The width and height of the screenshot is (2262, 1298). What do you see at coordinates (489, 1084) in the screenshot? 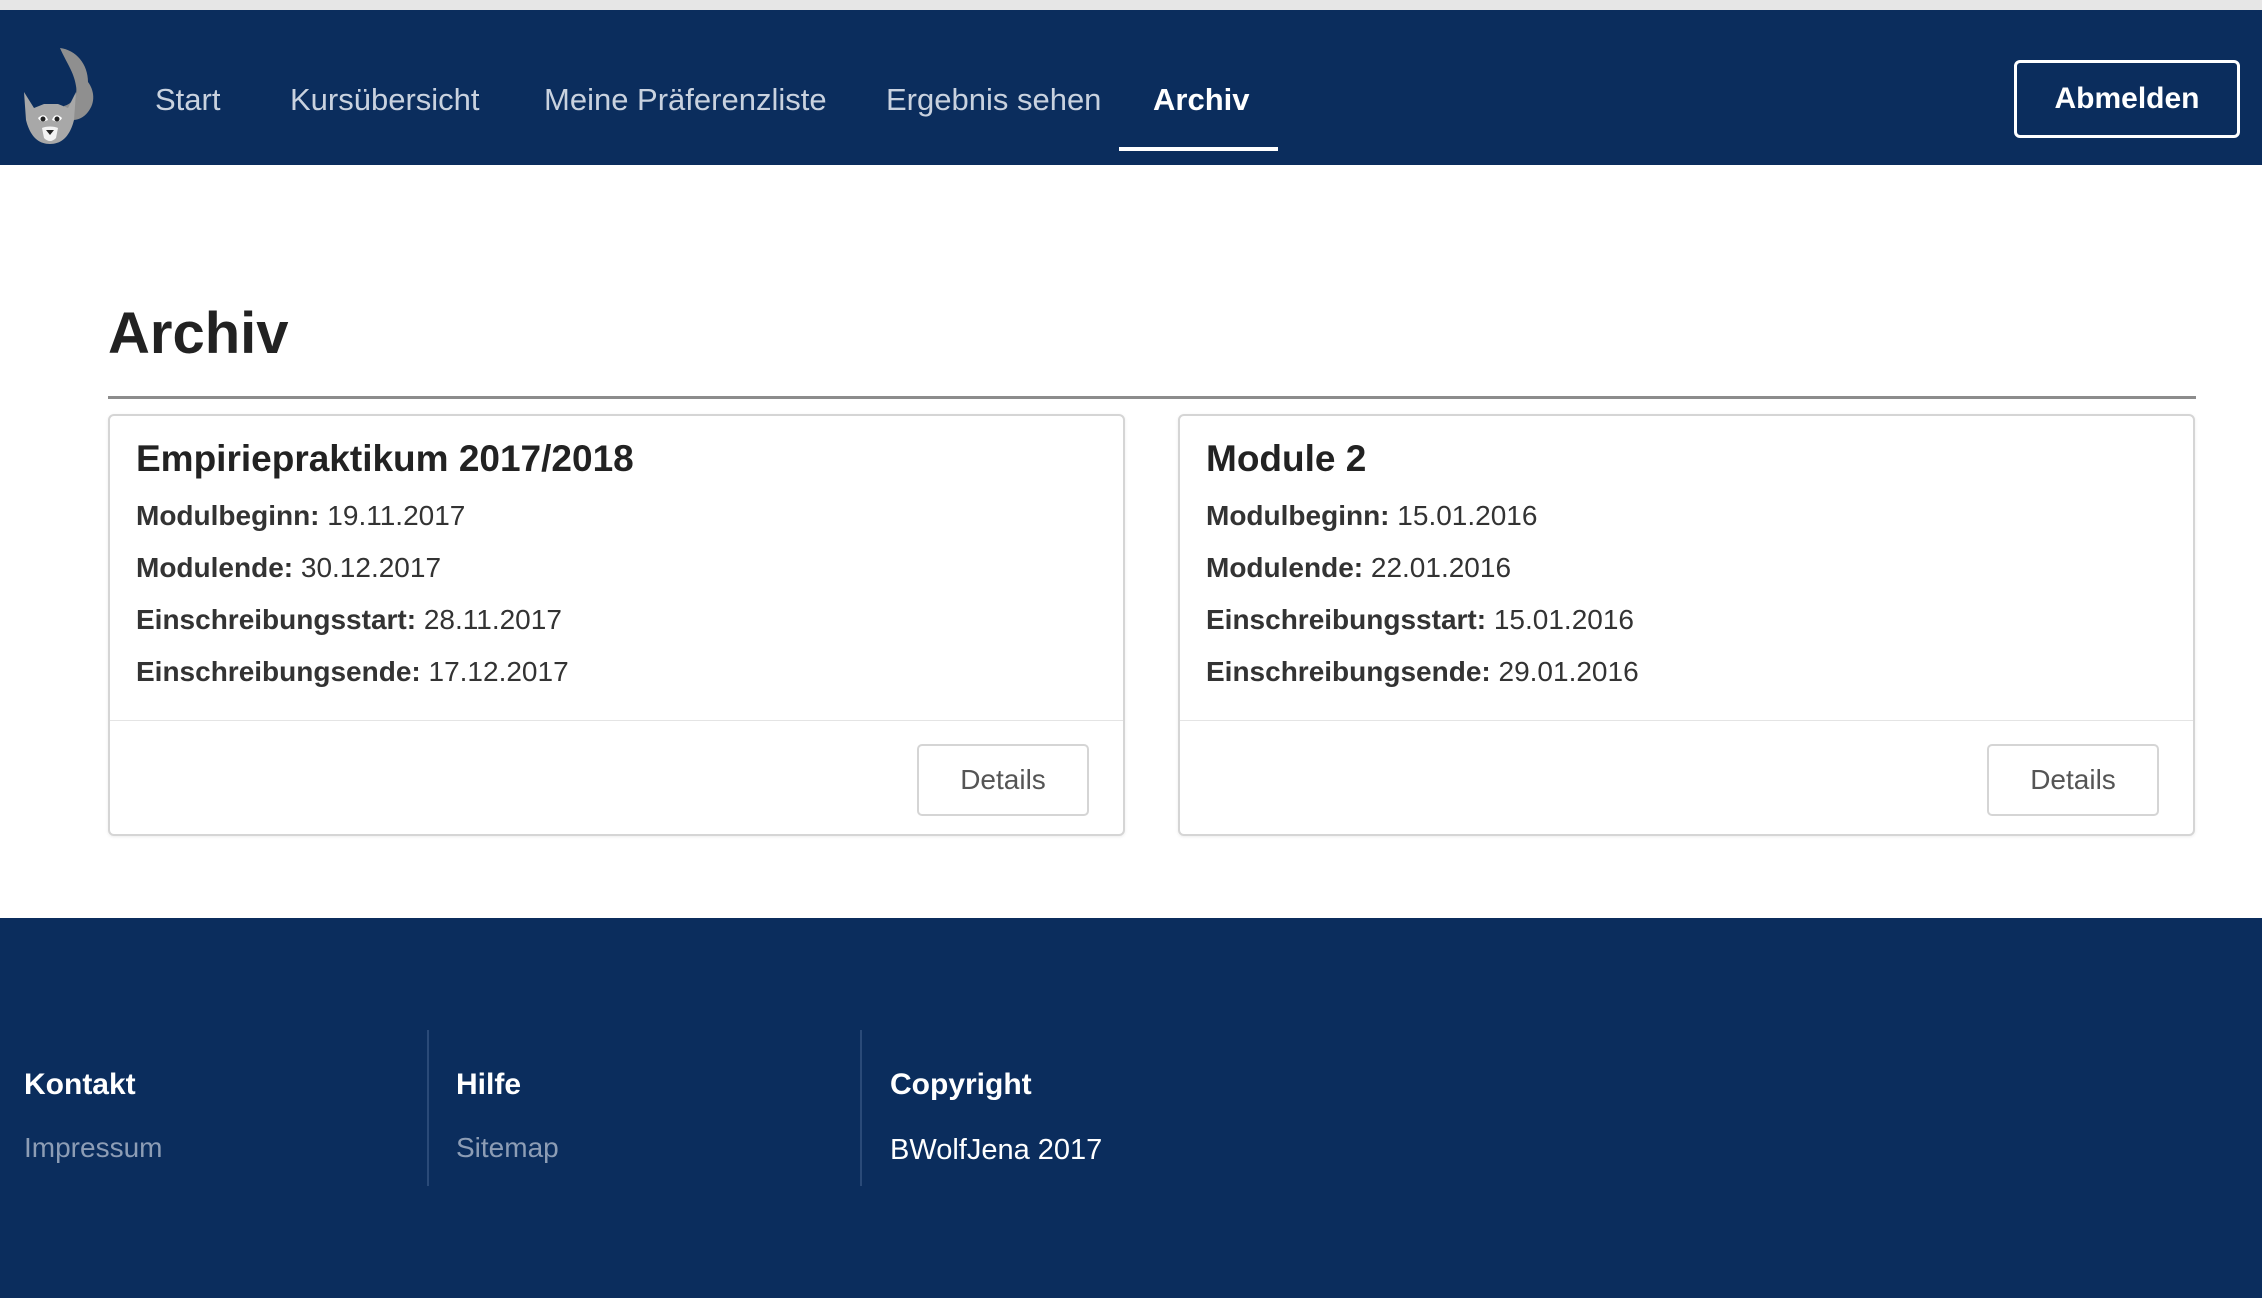
I see `footer-heading-hilfe: Hilfe` at bounding box center [489, 1084].